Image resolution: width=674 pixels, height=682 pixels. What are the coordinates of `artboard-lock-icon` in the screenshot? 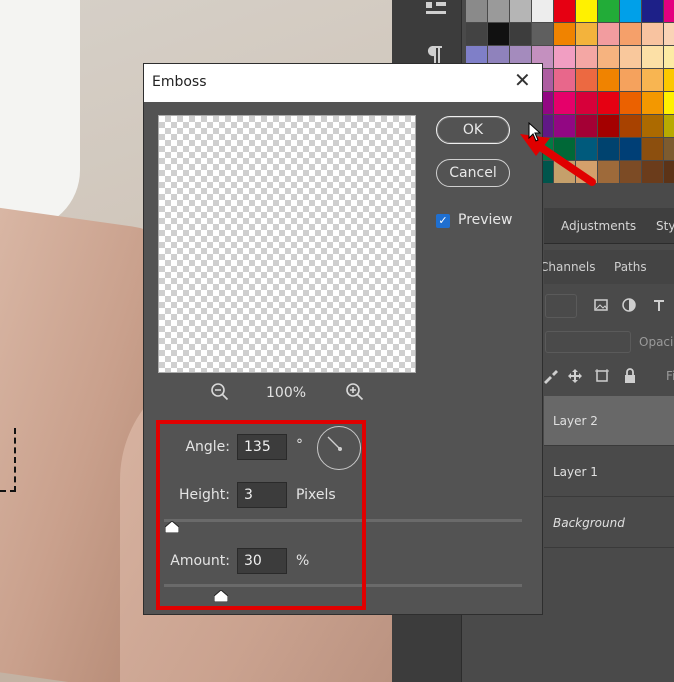 It's located at (602, 376).